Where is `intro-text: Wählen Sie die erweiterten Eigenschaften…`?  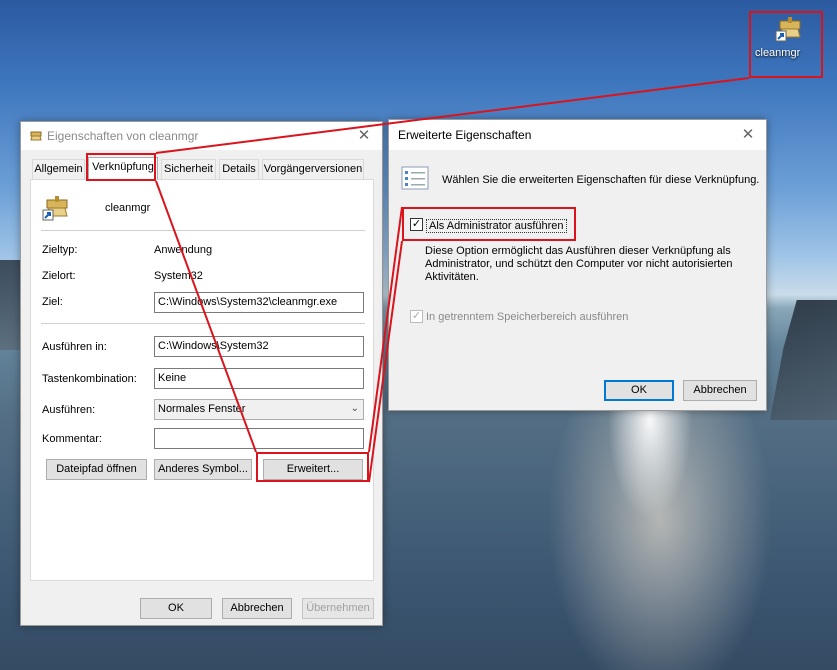
intro-text: Wählen Sie die erweiterten Eigenschaften… is located at coordinates (601, 180).